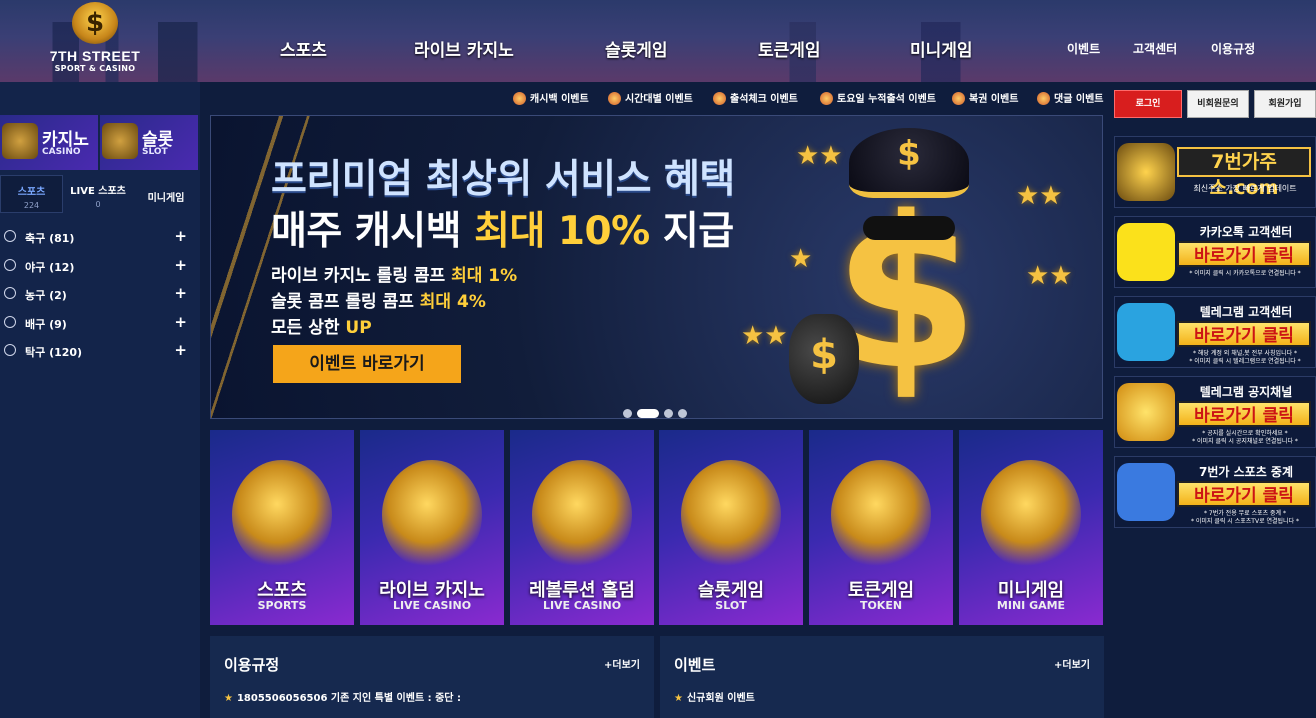 The image size is (1316, 718). Describe the element at coordinates (1083, 48) in the screenshot. I see `top-link-event: 이벤트` at that location.